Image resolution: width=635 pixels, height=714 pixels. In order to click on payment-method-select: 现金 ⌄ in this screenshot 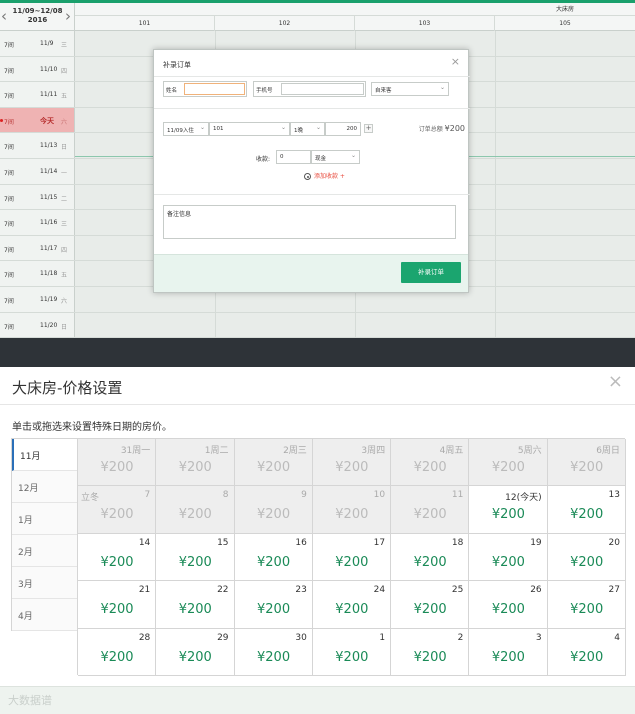, I will do `click(335, 157)`.